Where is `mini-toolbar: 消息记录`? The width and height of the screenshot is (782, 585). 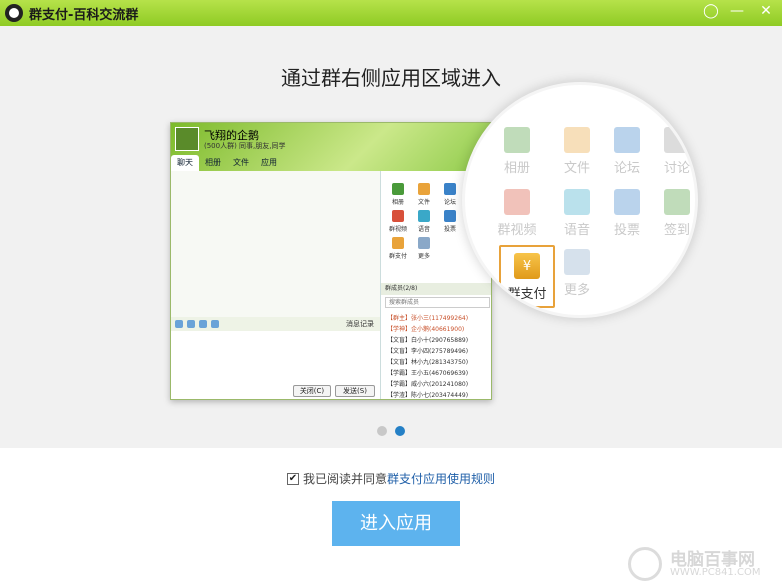
mini-toolbar: 消息记录 is located at coordinates (275, 324).